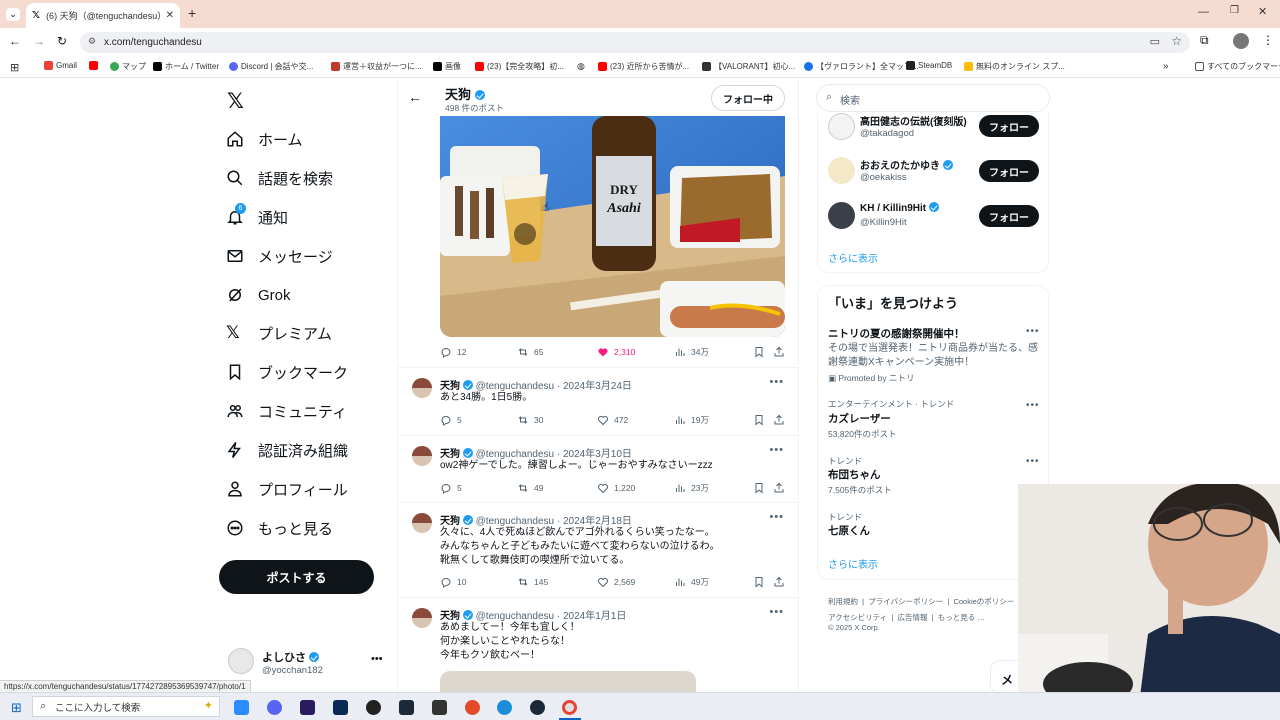 This screenshot has width=1280, height=720. I want to click on search-input: ⌕ 検索, so click(933, 98).